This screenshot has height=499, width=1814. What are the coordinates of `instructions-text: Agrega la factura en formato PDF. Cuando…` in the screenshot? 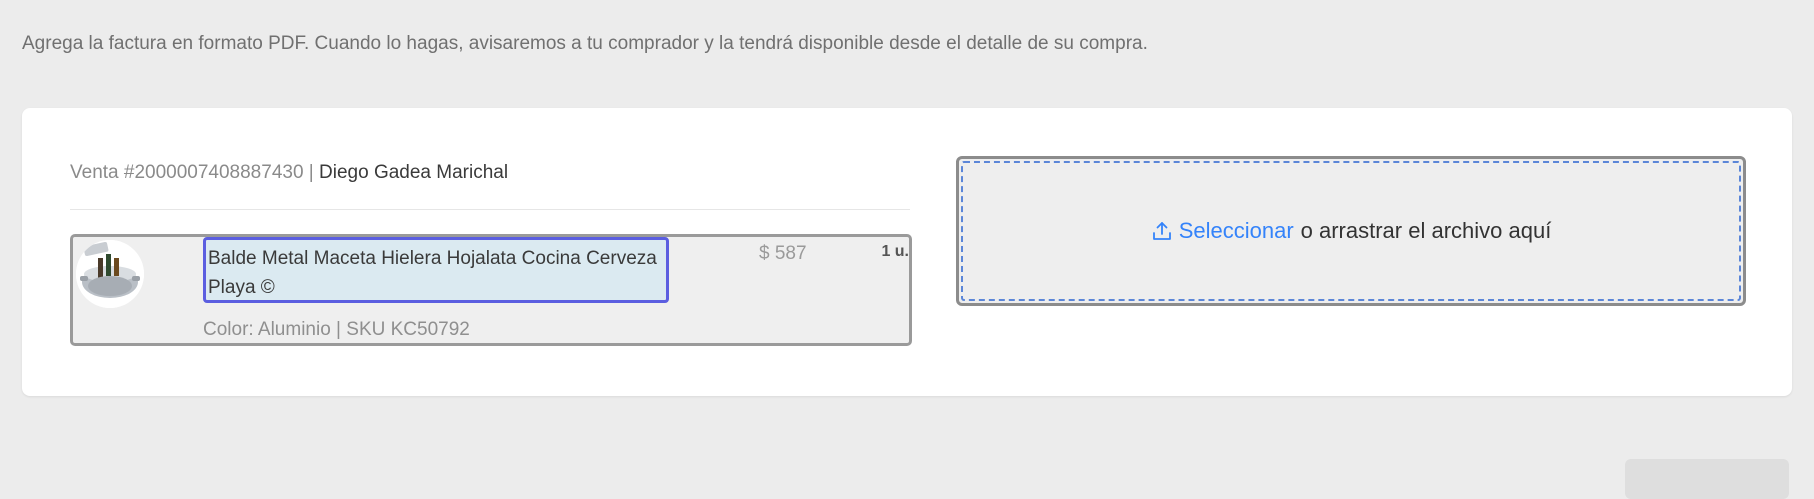 It's located at (585, 43).